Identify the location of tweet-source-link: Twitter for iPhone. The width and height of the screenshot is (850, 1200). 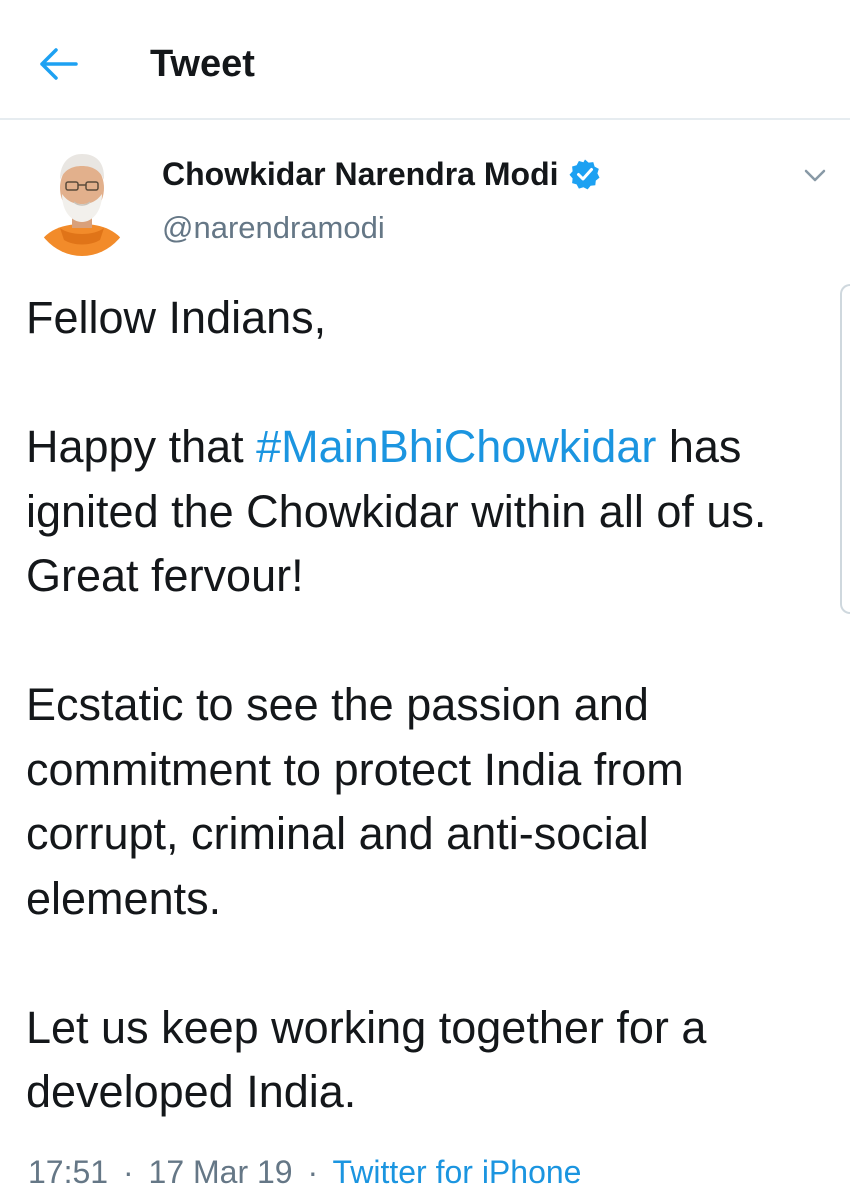
(456, 1172).